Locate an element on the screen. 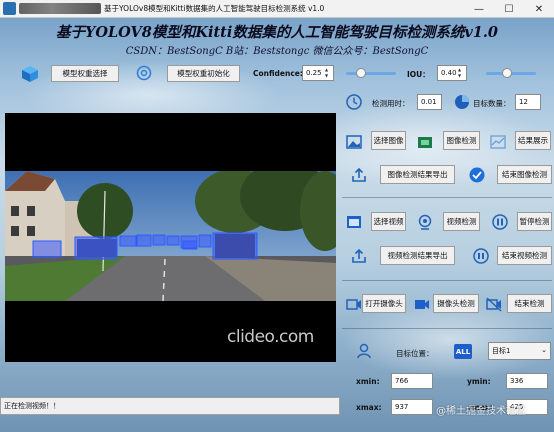  confidence-slider is located at coordinates (371, 73).